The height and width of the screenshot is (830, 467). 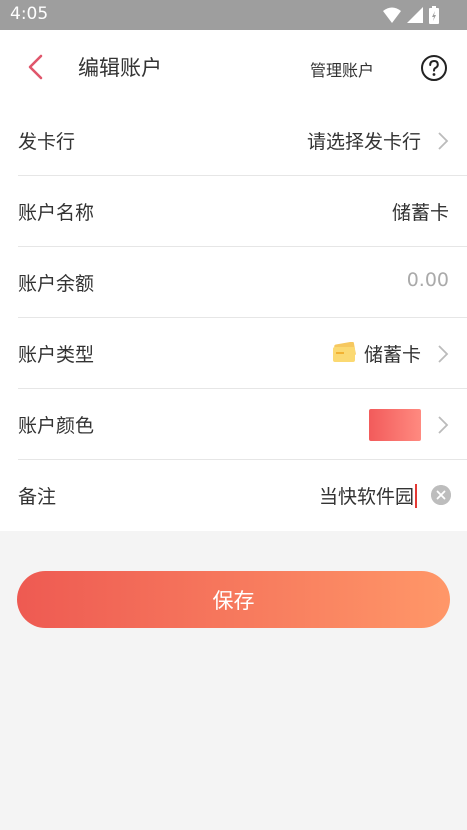 I want to click on signal-icon, so click(x=415, y=15).